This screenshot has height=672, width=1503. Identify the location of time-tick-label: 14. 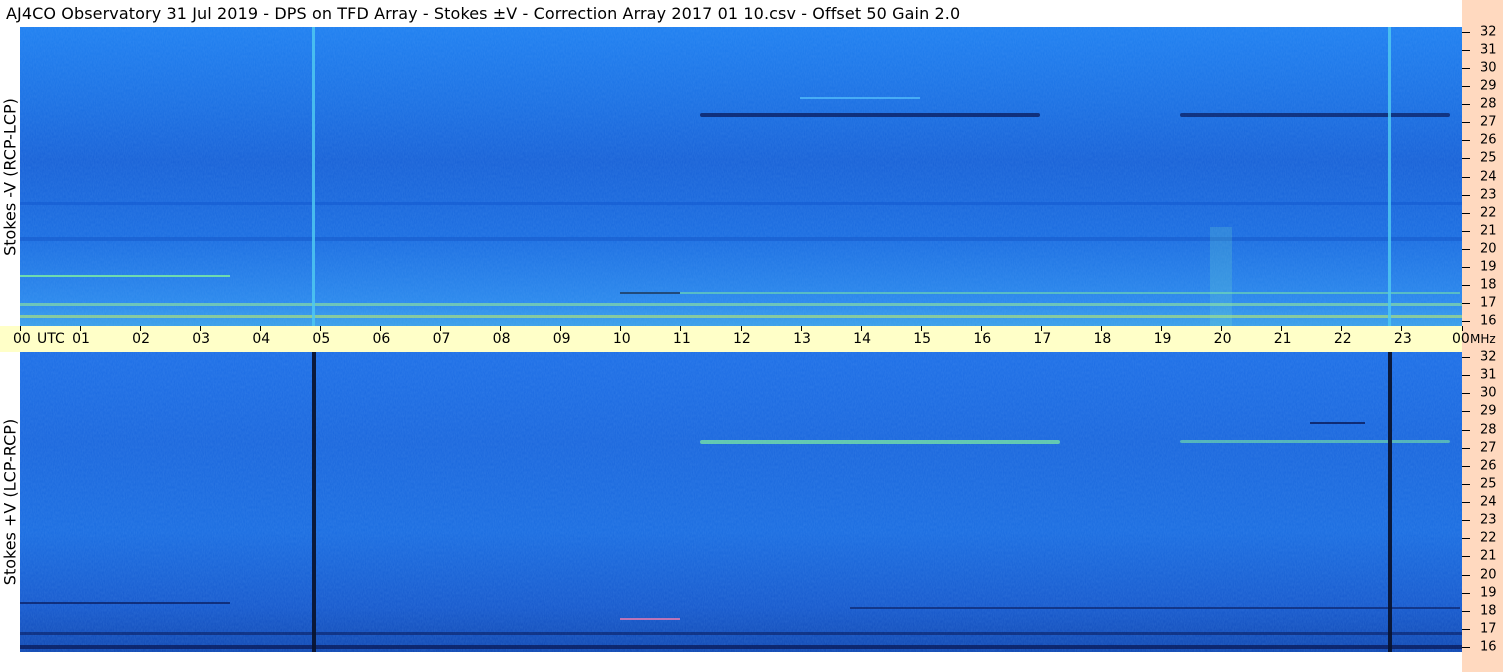
(862, 339).